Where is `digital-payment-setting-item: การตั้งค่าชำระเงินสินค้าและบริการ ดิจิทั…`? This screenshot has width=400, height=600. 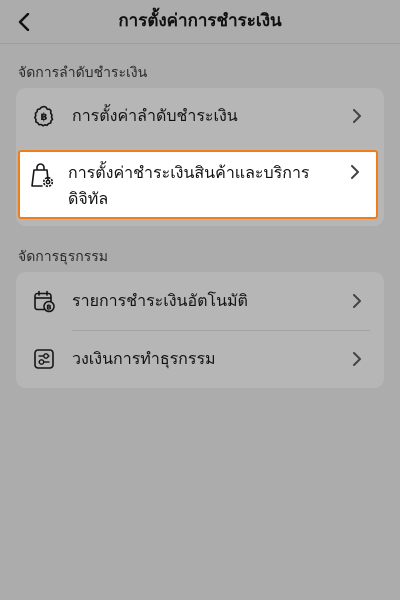 digital-payment-setting-item: การตั้งค่าชำระเงินสินค้าและบริการ ดิจิทั… is located at coordinates (198, 184).